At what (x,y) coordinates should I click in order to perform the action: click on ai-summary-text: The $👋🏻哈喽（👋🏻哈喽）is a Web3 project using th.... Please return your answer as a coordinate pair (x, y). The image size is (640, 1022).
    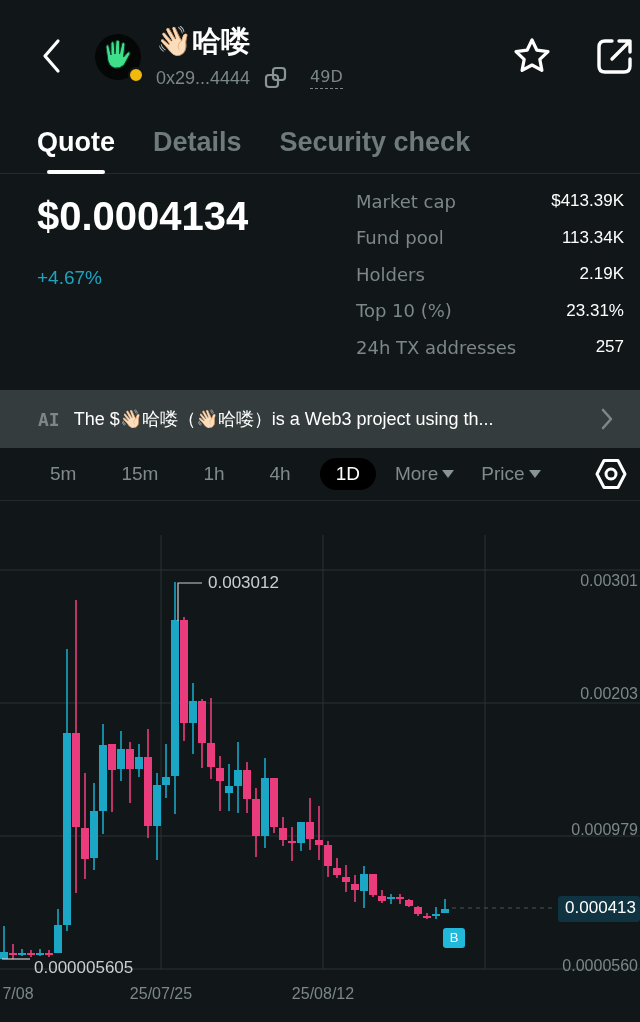
    Looking at the image, I should click on (284, 419).